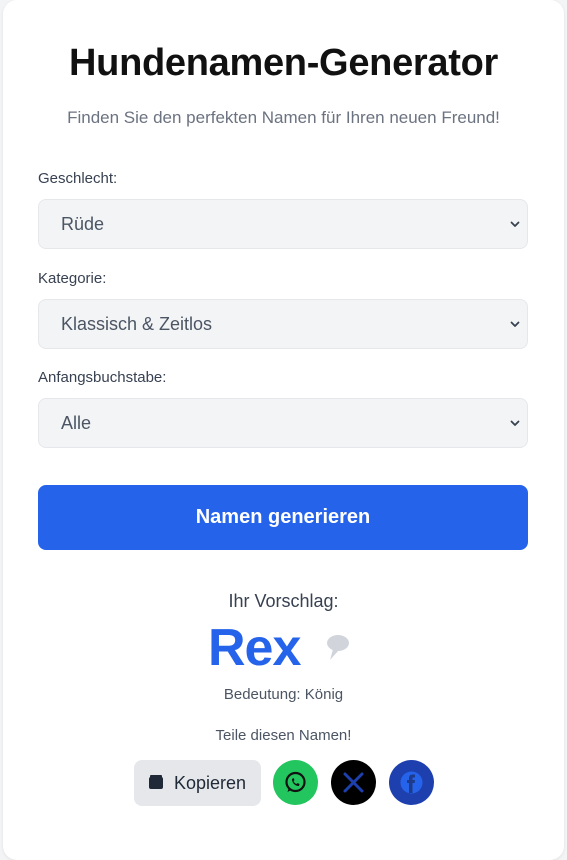  I want to click on gender-select-value: Rüde, so click(83, 224).